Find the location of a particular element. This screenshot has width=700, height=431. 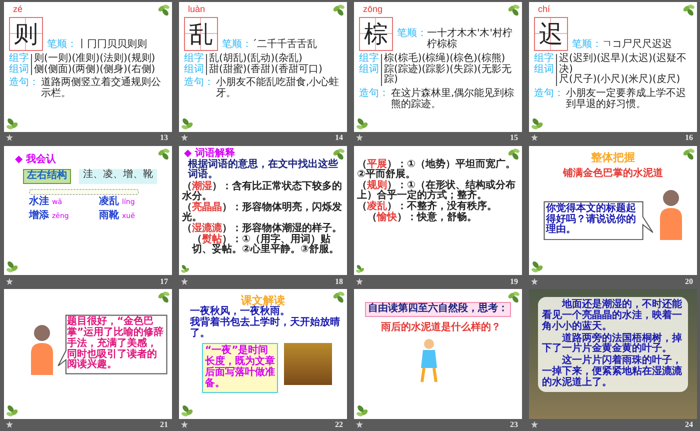

pinyin: zé is located at coordinates (18, 10).